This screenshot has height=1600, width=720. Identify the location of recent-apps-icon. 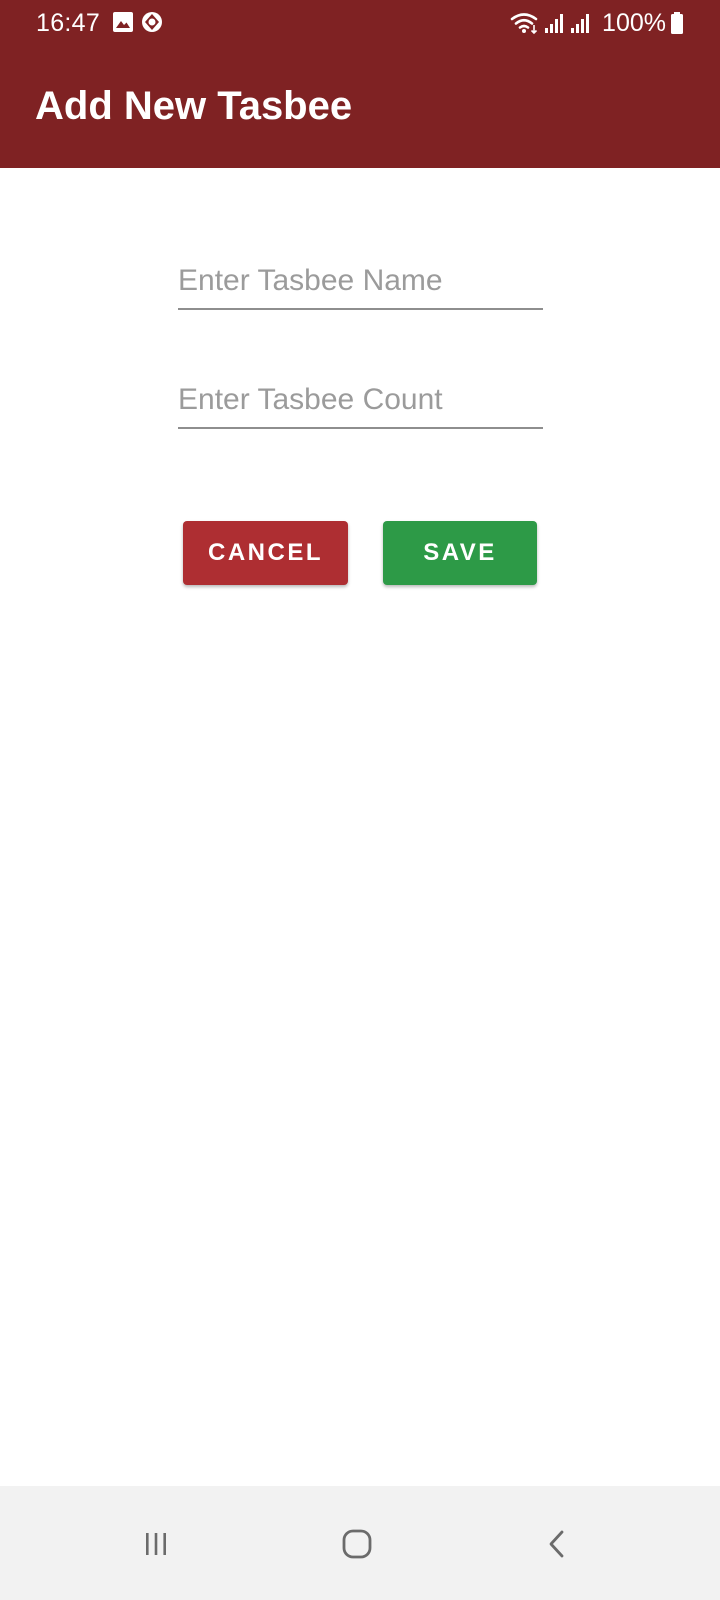
(156, 1544).